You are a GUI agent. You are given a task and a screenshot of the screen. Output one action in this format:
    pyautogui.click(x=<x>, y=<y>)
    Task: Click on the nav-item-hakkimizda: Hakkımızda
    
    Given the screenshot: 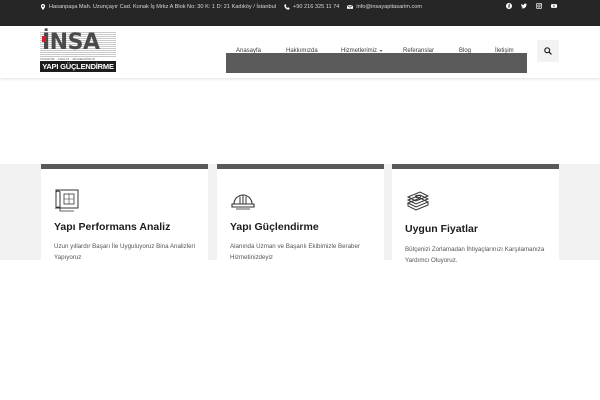 What is the action you would take?
    pyautogui.click(x=302, y=51)
    